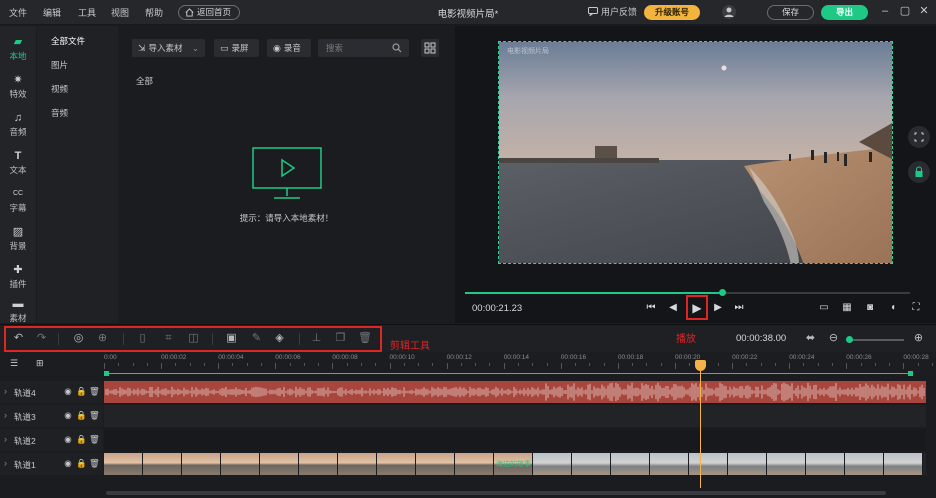  I want to click on skip-to-start-icon: ⏮, so click(651, 308).